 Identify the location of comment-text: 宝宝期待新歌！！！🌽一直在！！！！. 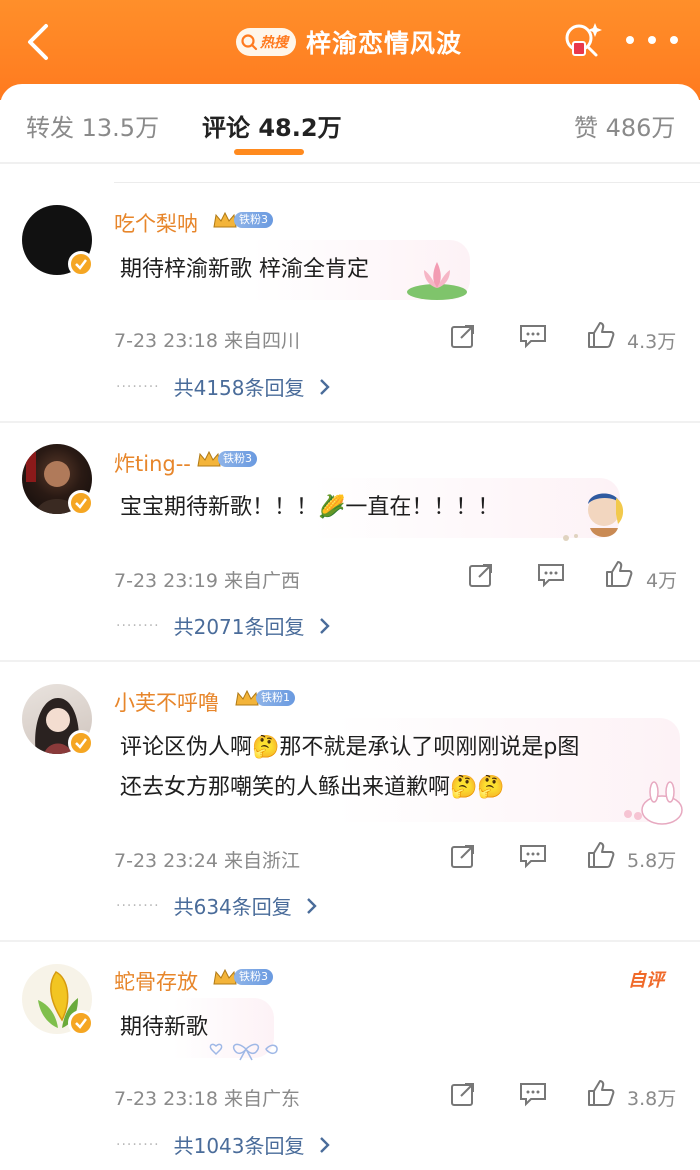
(363, 508).